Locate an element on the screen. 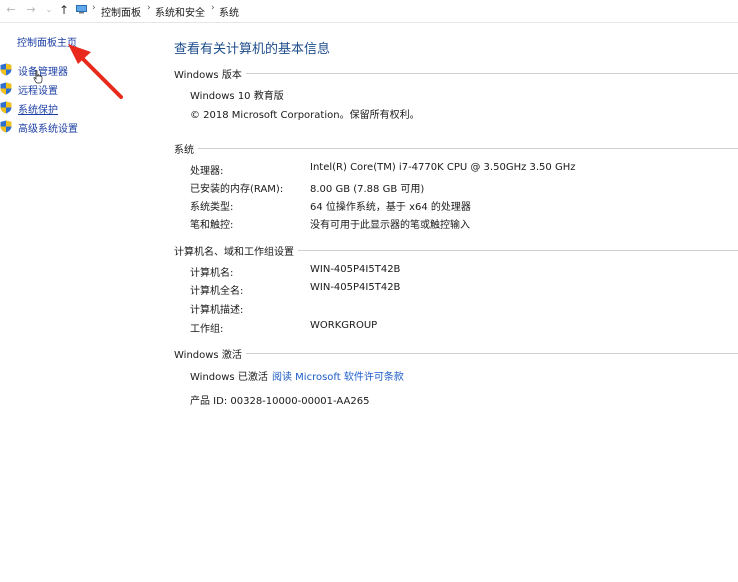 The image size is (738, 582). breadcrumb-control-panel: 控制面板 is located at coordinates (121, 11).